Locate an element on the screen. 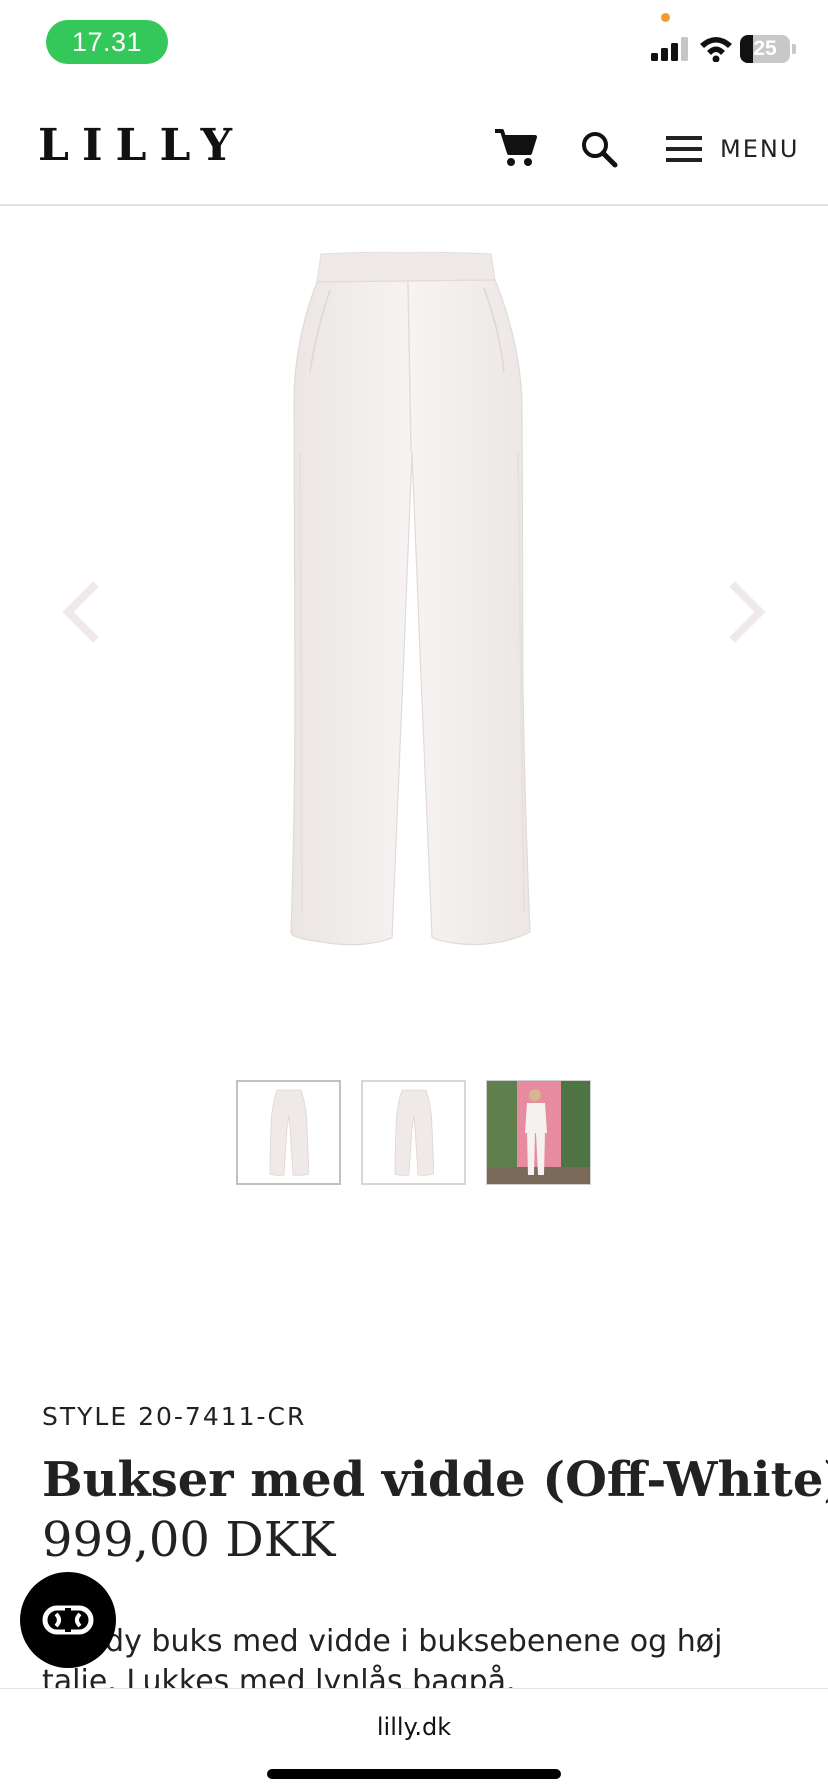 The image size is (828, 1792). battery-level: 25 is located at coordinates (765, 48).